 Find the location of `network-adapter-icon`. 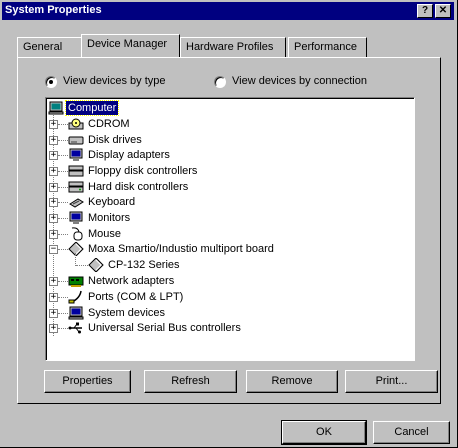

network-adapter-icon is located at coordinates (76, 281).